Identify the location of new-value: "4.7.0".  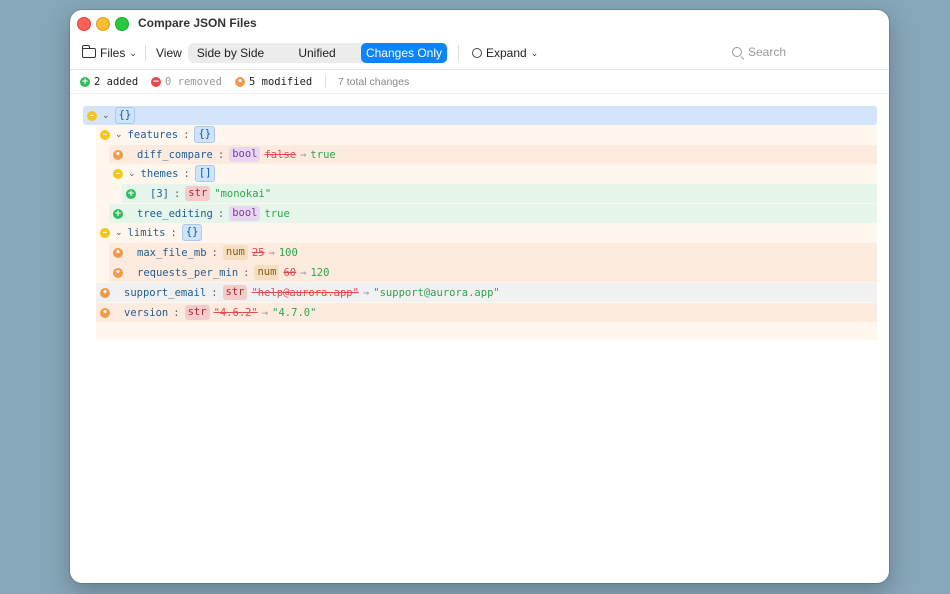
(294, 312).